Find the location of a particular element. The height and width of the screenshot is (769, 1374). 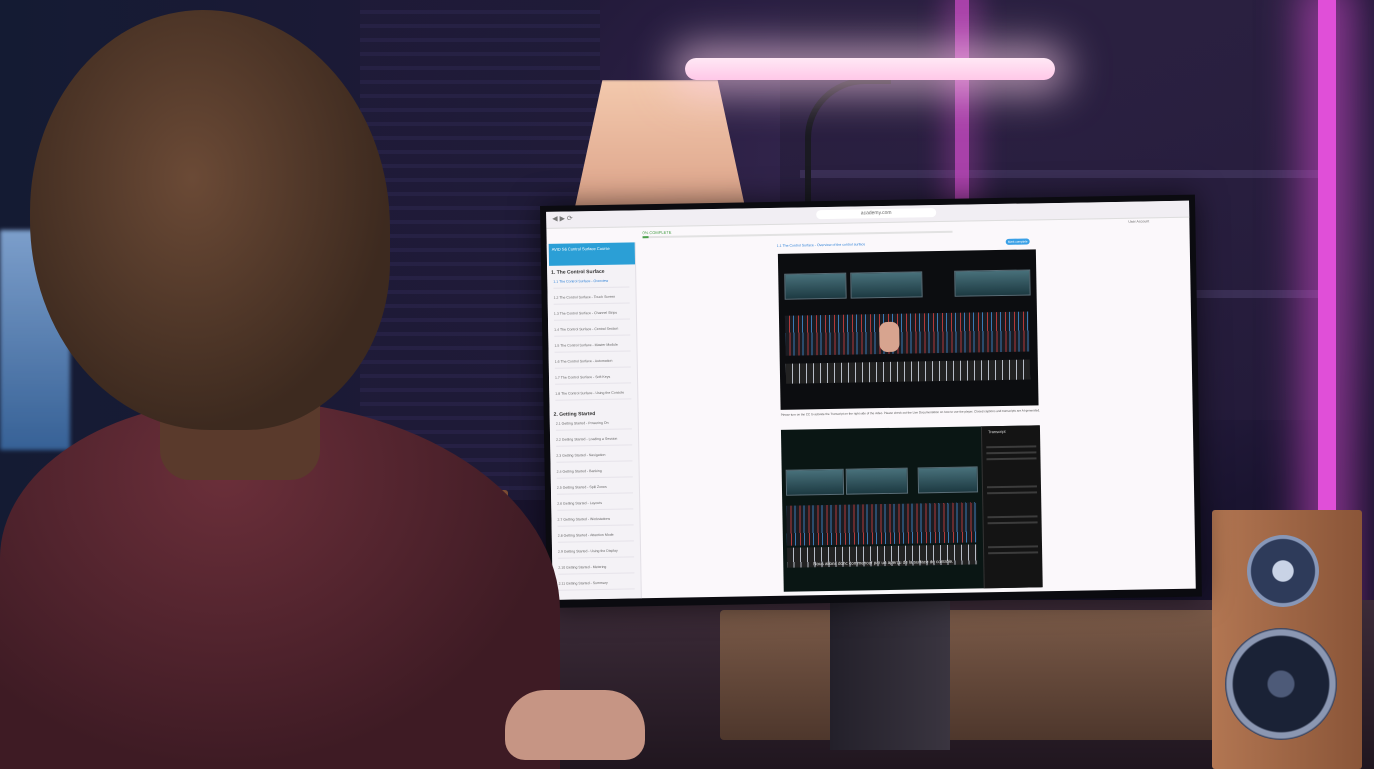

progress-label: 0% COMPLETE is located at coordinates (657, 232).